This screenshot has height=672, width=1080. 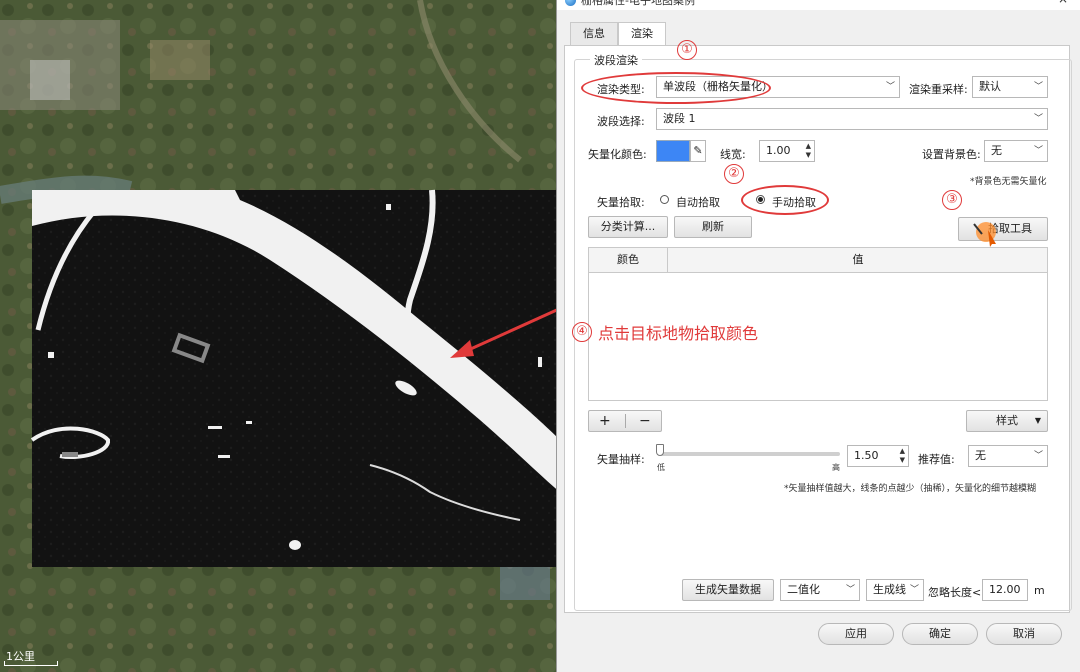 I want to click on manual-pick-radio, so click(x=760, y=199).